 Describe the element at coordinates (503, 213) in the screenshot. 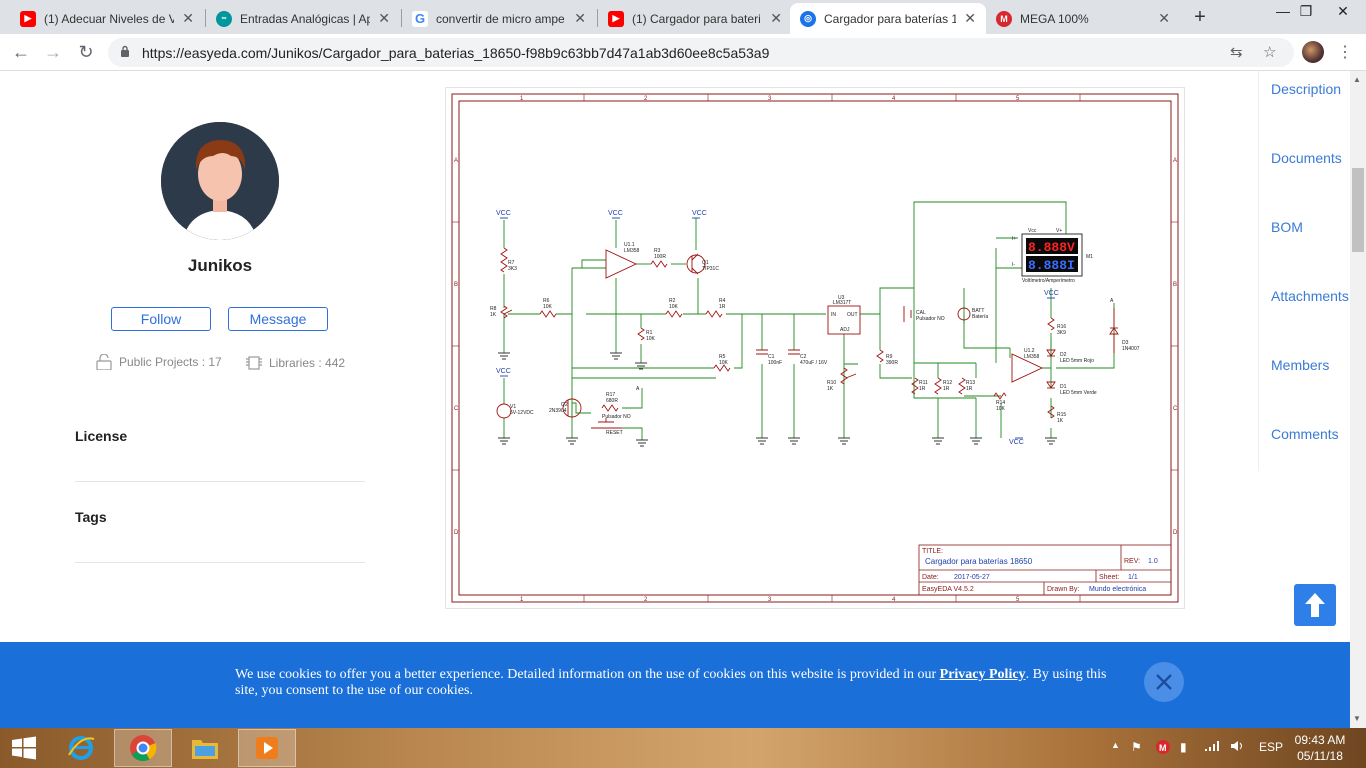

I see `svg-text: VCC` at that location.